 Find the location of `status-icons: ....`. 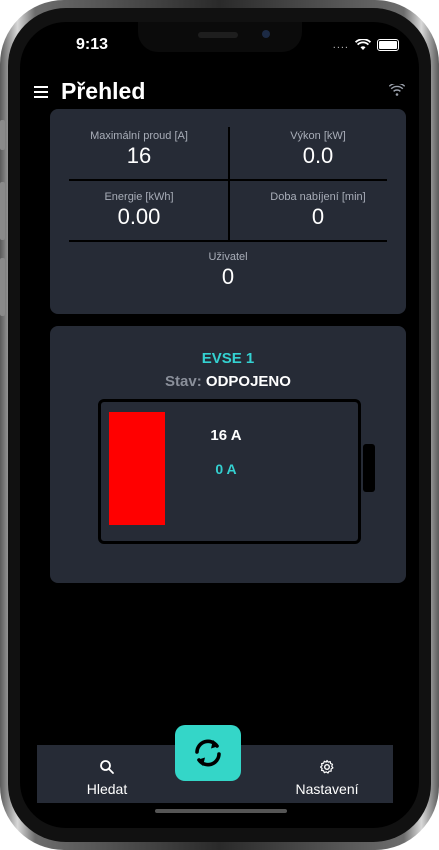

status-icons: .... is located at coordinates (366, 45).